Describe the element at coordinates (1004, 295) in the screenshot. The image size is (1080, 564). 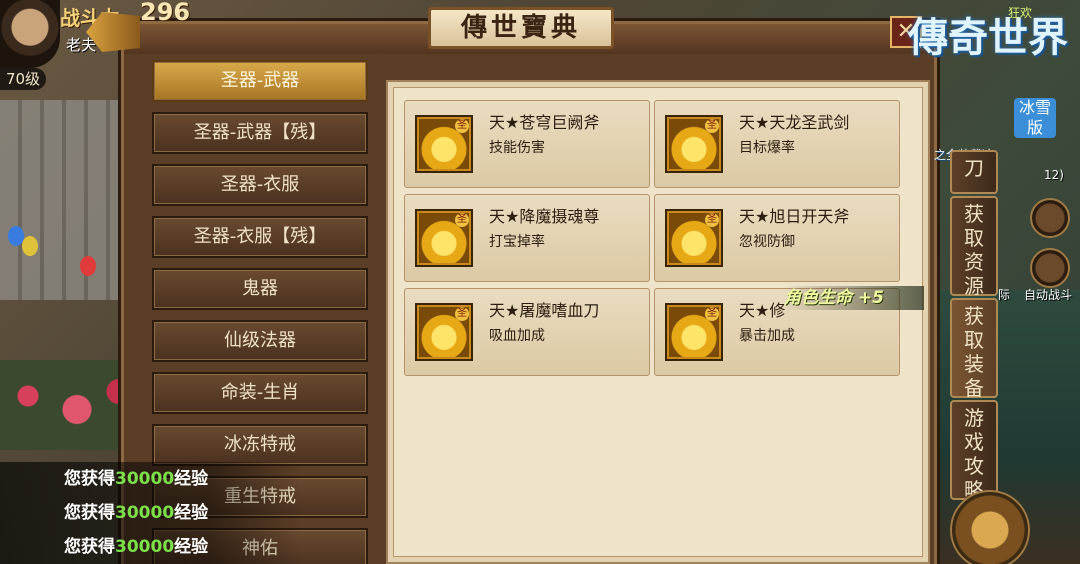
I see `side-label: 际` at that location.